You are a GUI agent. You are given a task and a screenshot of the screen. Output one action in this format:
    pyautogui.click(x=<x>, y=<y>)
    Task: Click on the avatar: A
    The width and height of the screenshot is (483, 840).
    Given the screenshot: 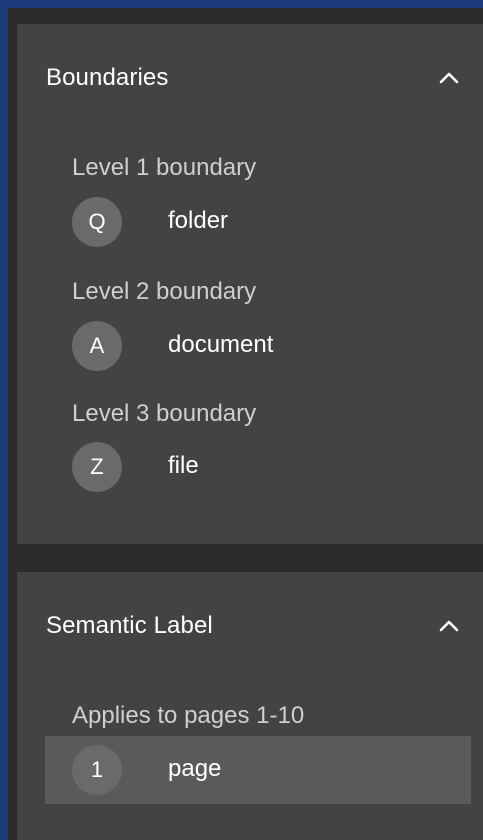 What is the action you would take?
    pyautogui.click(x=97, y=346)
    